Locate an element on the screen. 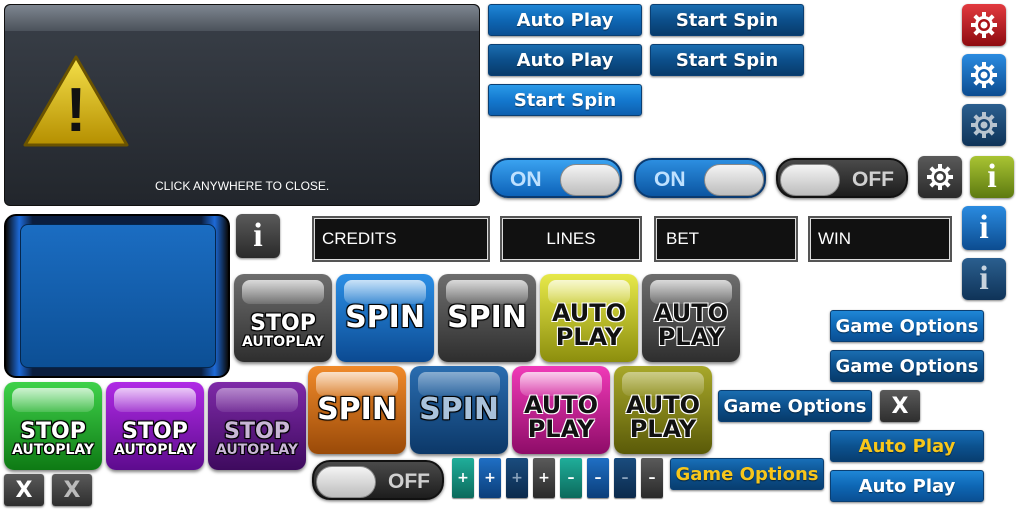 This screenshot has width=1024, height=512. dialog-titlebar is located at coordinates (242, 18).